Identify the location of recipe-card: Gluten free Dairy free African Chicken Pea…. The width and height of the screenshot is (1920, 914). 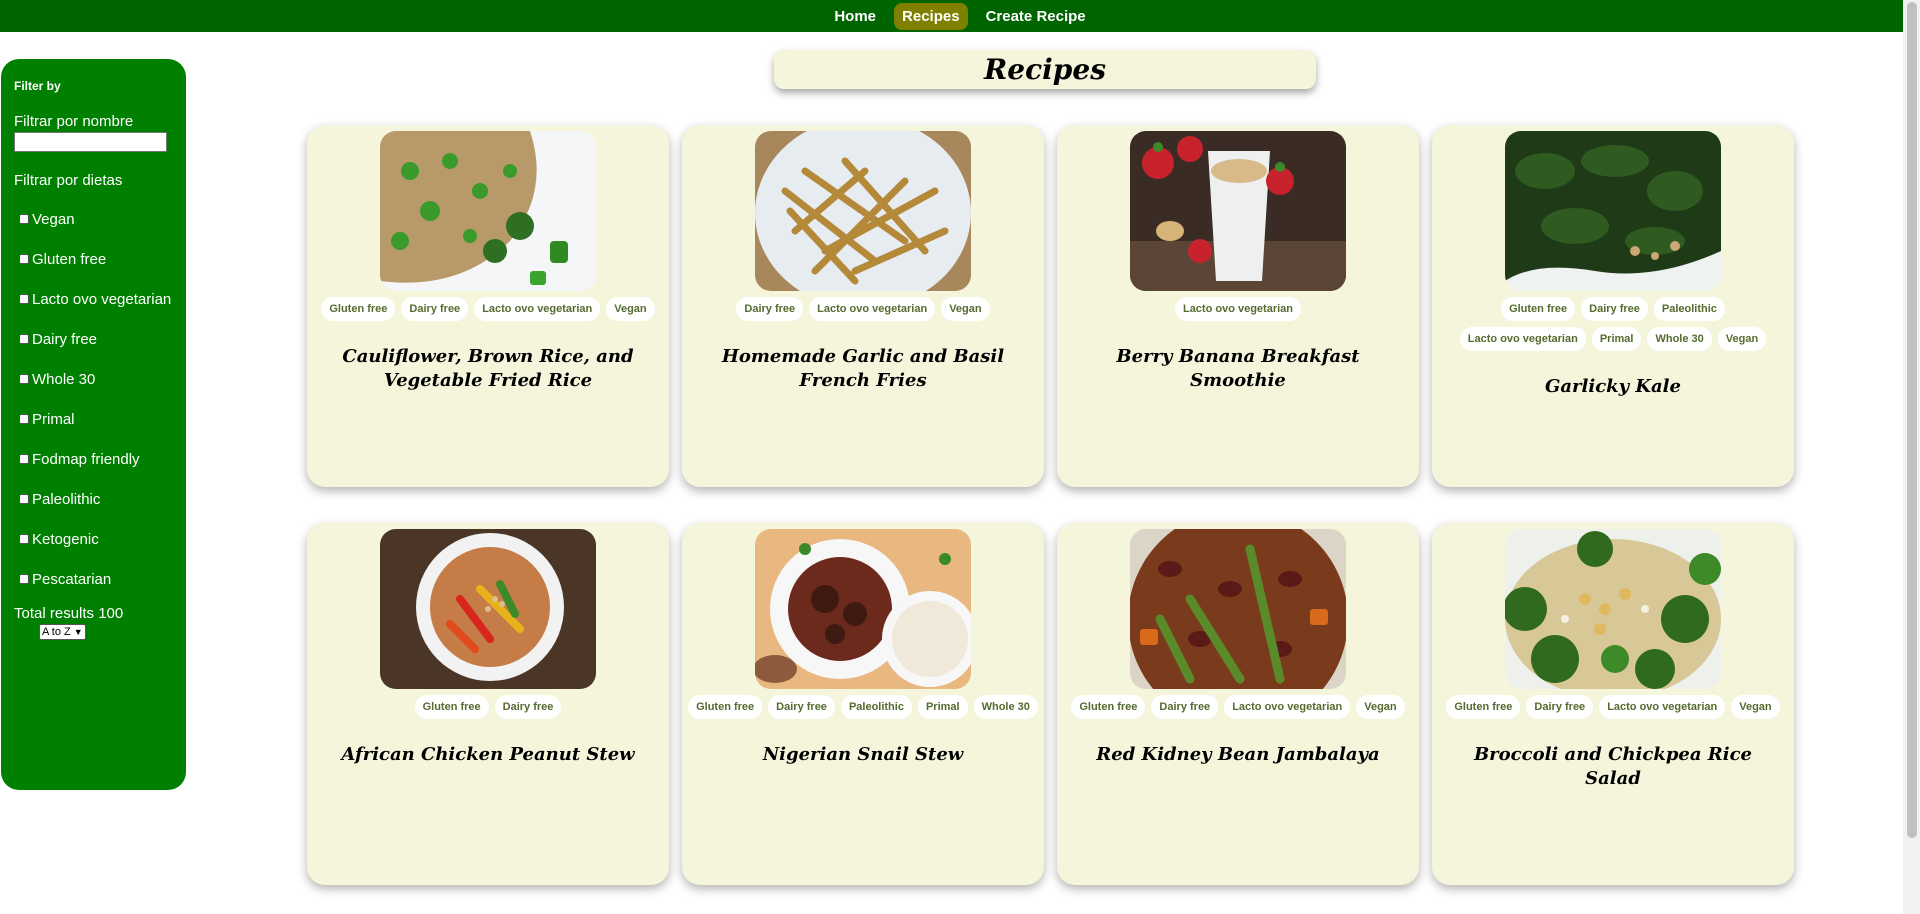
(488, 704).